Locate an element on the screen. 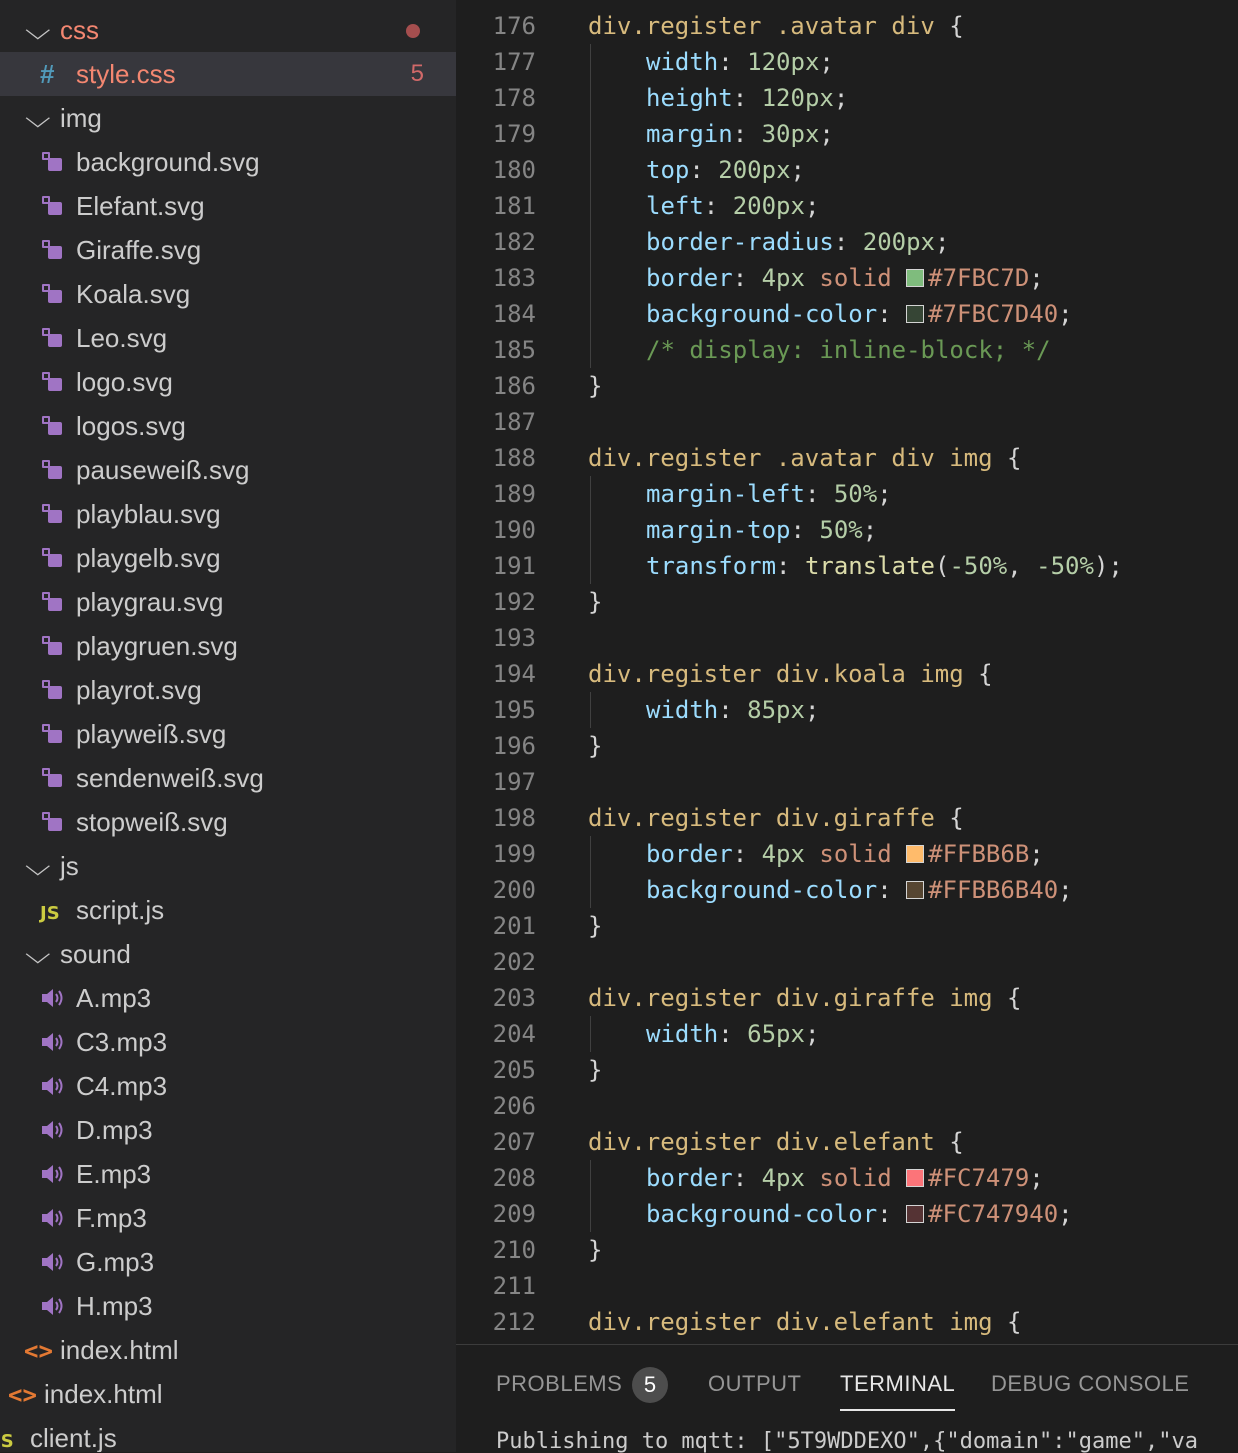 The width and height of the screenshot is (1238, 1453). code-line: 203 div.register div.giraffe img { is located at coordinates (847, 998).